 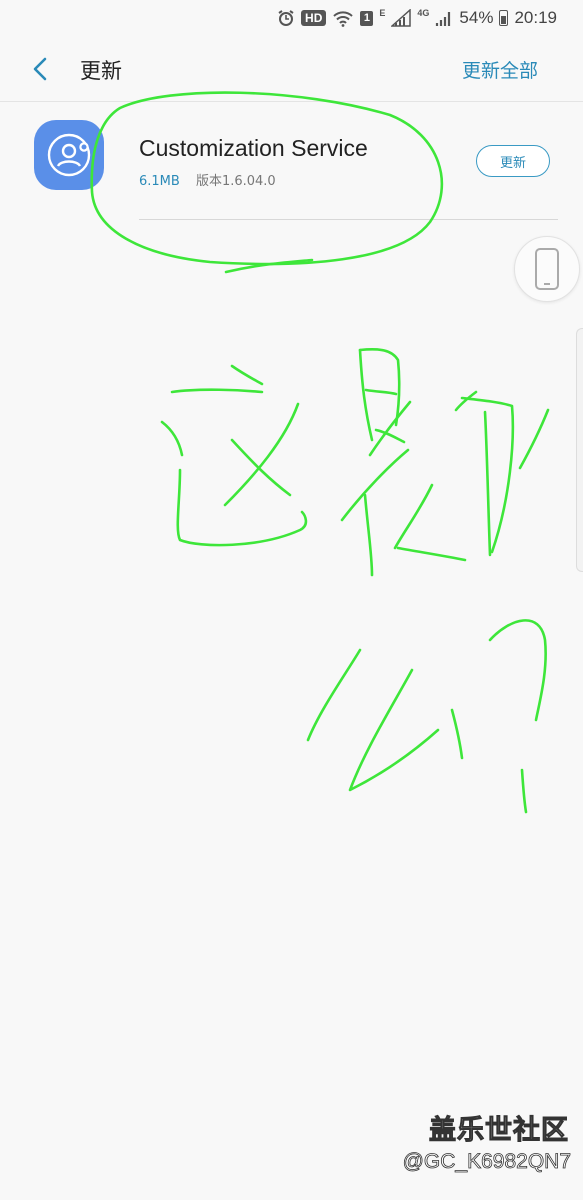 What do you see at coordinates (401, 18) in the screenshot?
I see `signal-icon` at bounding box center [401, 18].